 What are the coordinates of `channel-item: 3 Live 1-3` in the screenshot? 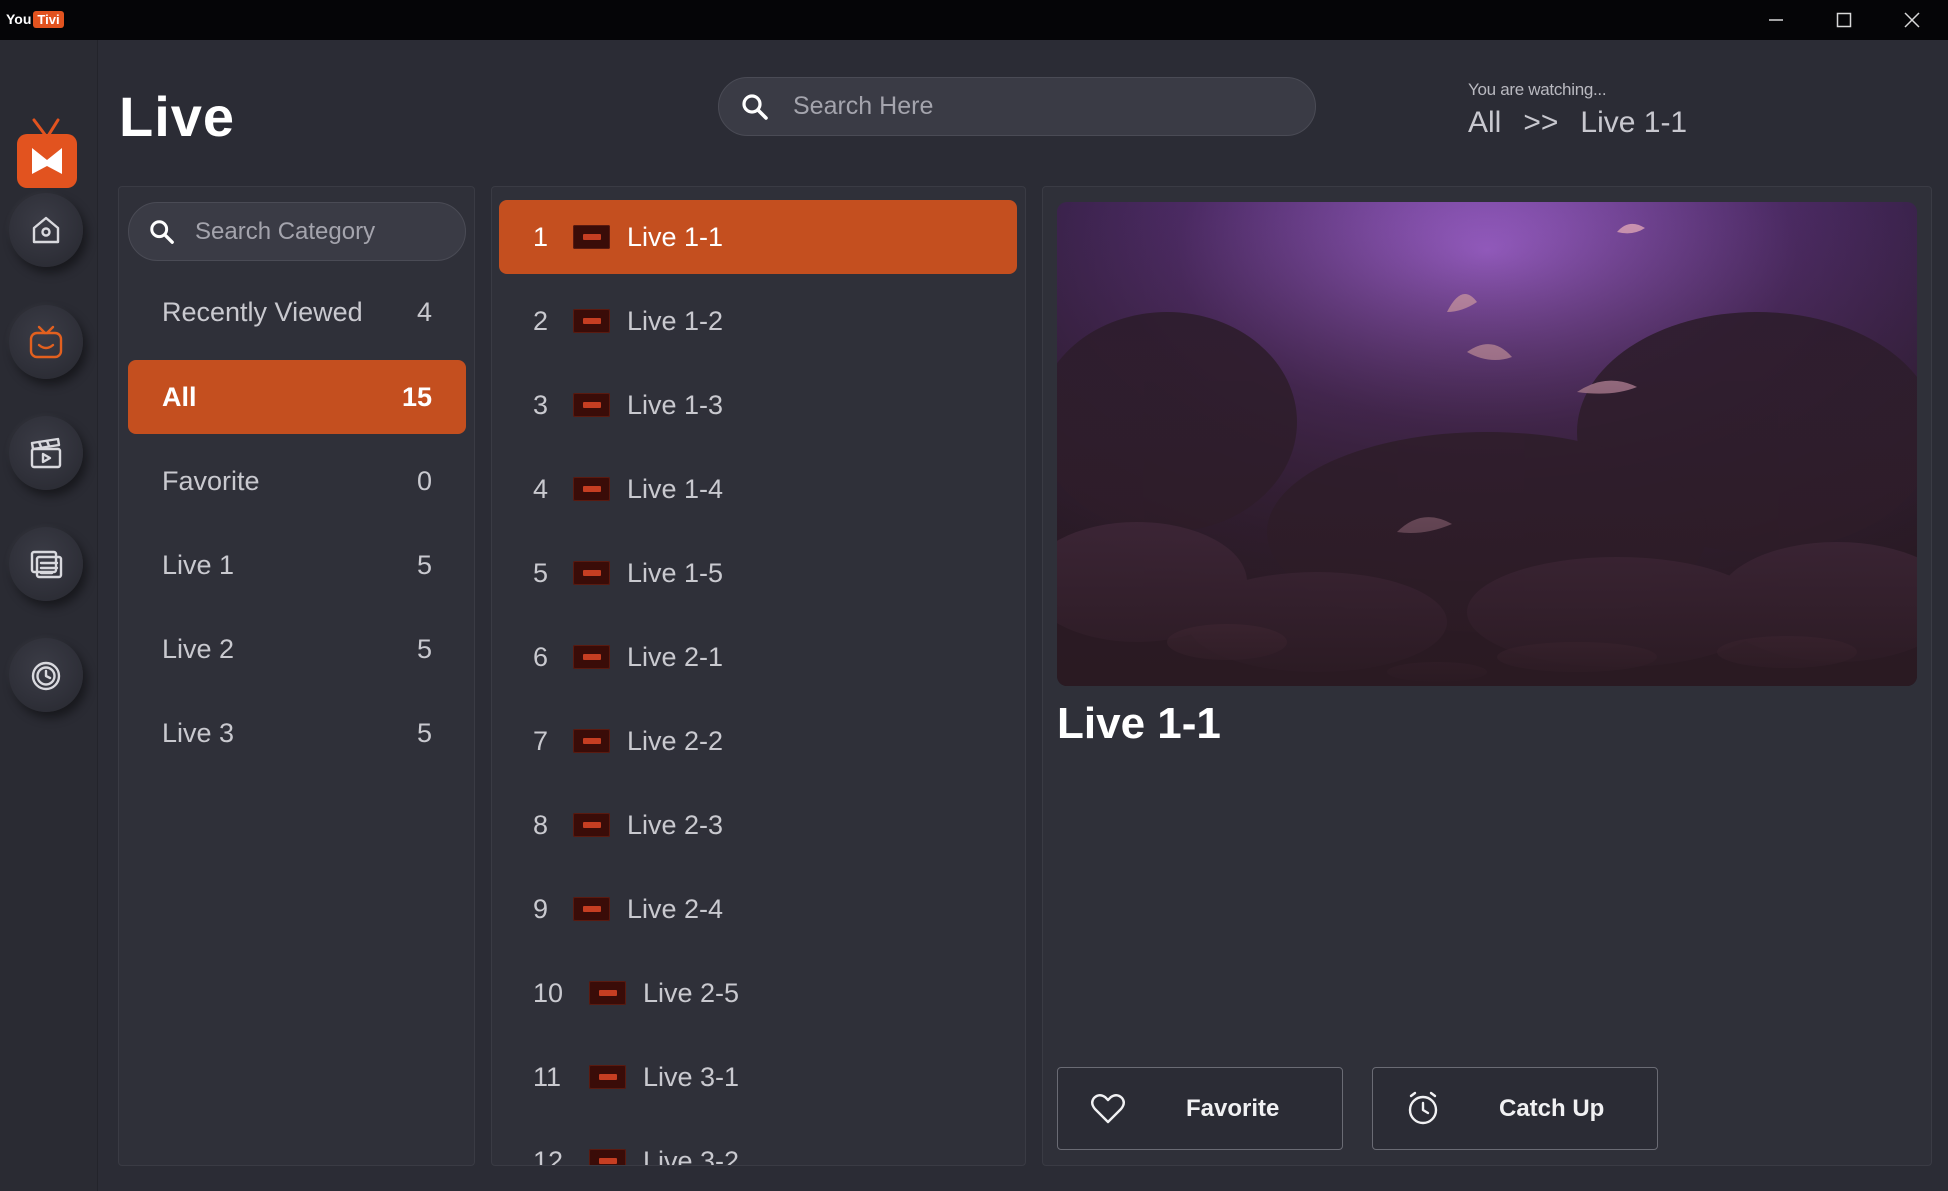 It's located at (758, 405).